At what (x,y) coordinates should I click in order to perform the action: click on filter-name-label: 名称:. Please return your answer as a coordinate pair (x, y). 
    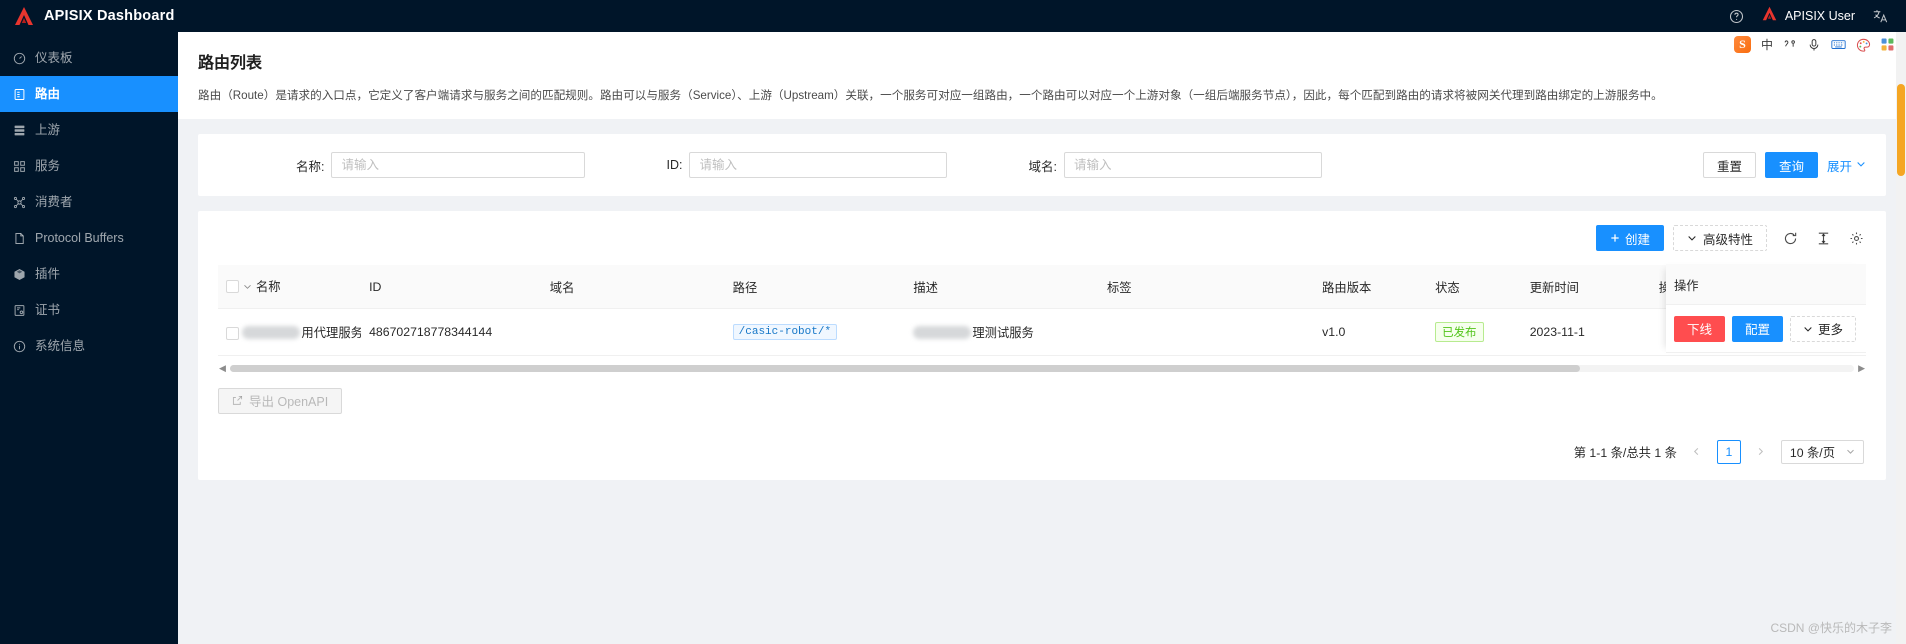
    Looking at the image, I should click on (310, 166).